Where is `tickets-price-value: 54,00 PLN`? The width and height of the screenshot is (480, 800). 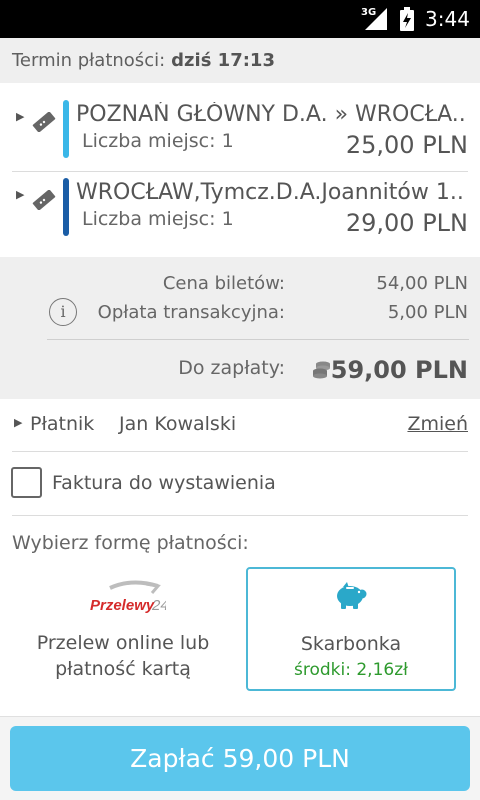
tickets-price-value: 54,00 PLN is located at coordinates (422, 283).